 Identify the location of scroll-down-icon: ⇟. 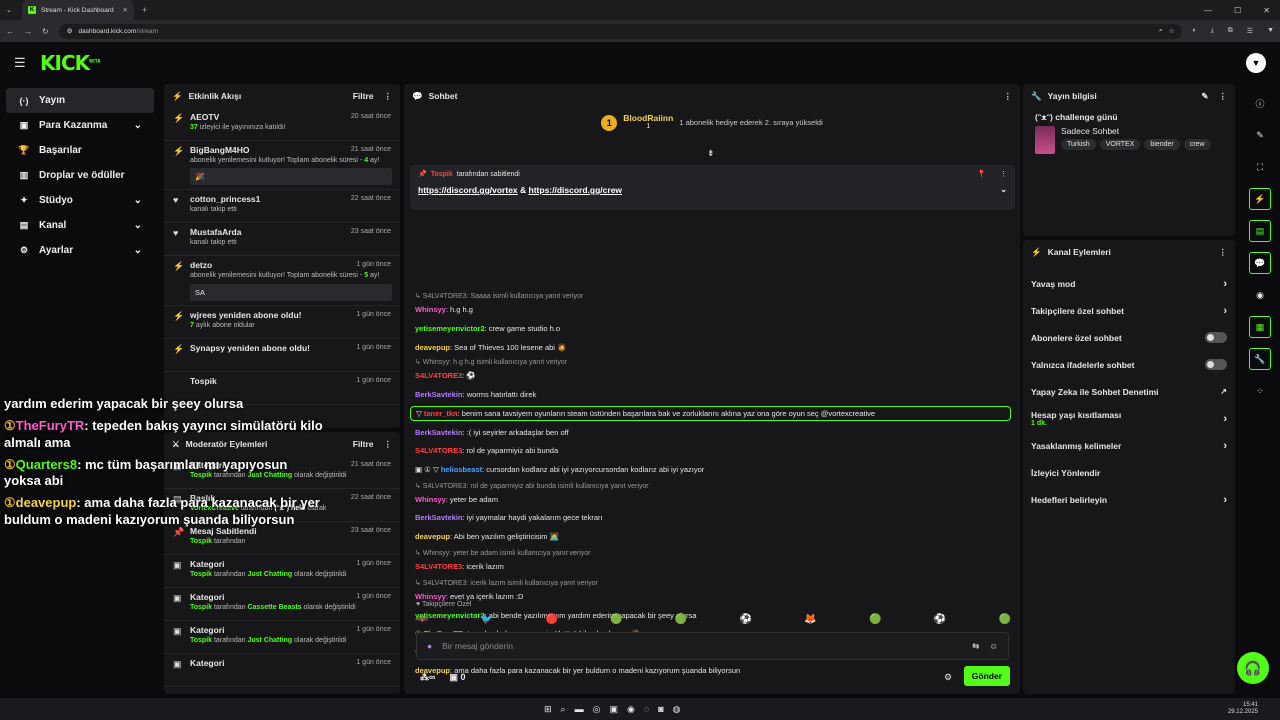
(711, 153).